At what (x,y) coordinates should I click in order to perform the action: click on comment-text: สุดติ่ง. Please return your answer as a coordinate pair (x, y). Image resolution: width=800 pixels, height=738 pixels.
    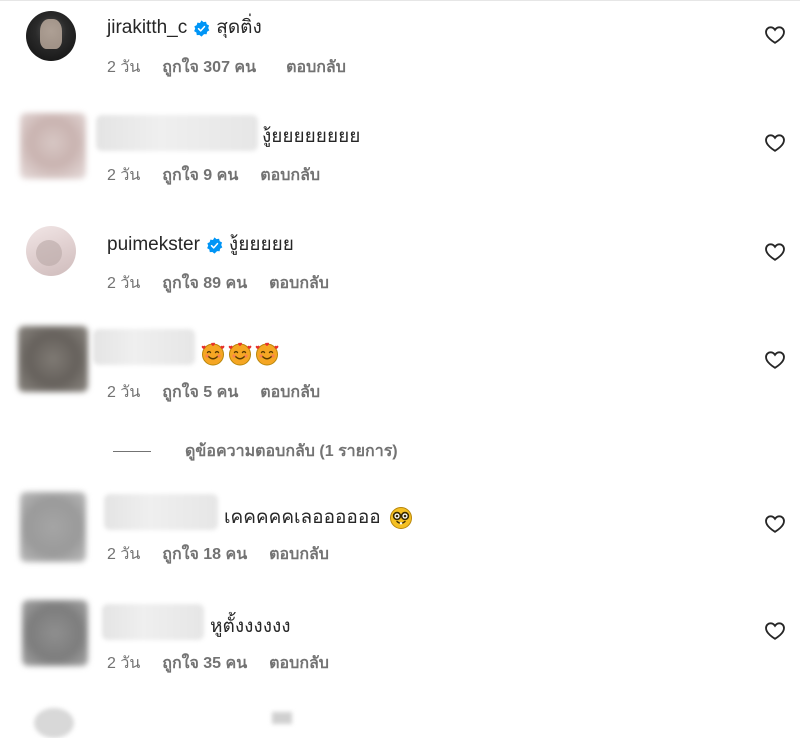
    Looking at the image, I should click on (239, 27).